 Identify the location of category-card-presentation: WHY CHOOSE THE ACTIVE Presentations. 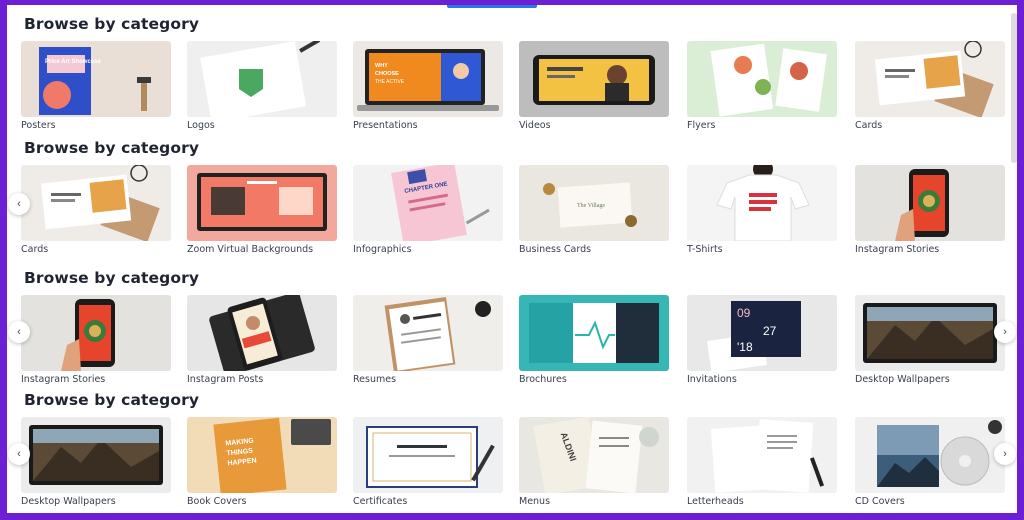
(428, 86).